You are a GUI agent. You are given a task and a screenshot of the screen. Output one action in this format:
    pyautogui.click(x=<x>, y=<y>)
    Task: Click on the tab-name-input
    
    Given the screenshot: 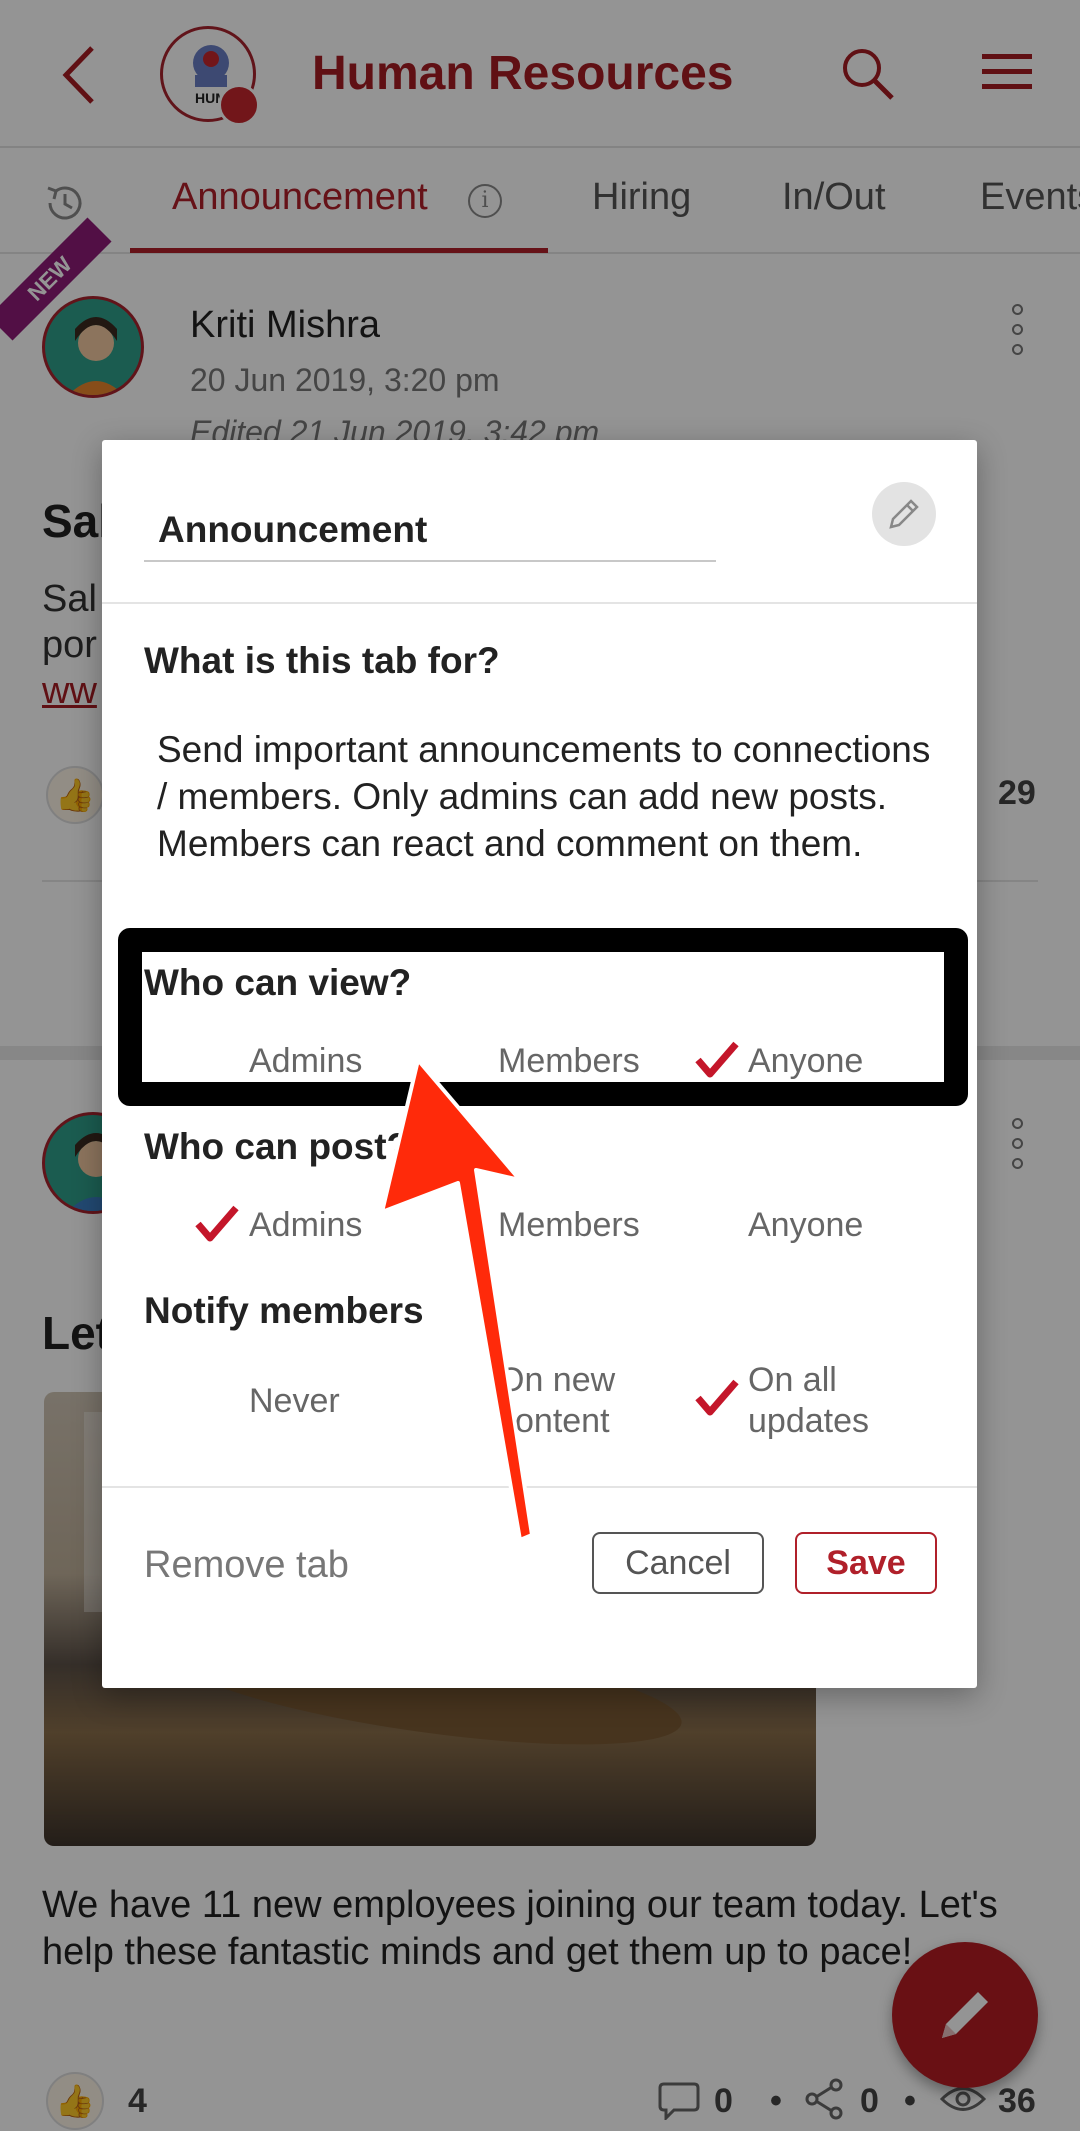 What is the action you would take?
    pyautogui.click(x=430, y=531)
    